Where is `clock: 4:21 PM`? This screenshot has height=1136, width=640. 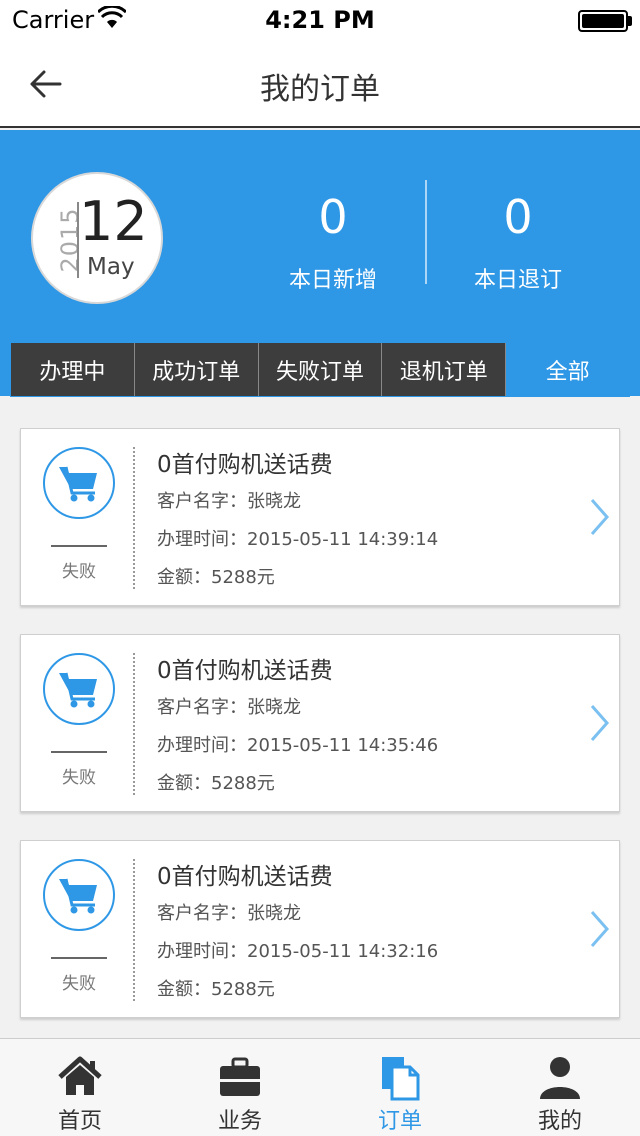 clock: 4:21 PM is located at coordinates (320, 20).